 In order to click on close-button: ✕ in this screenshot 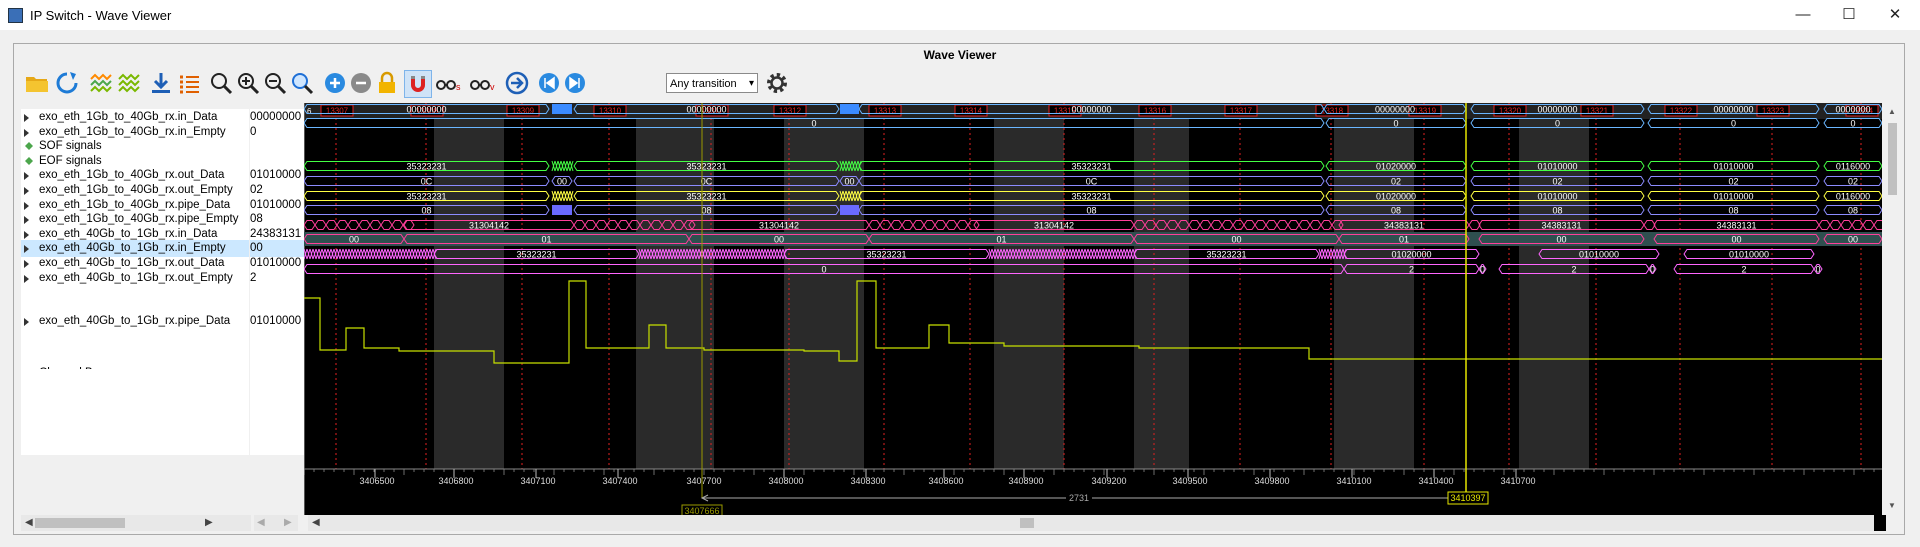, I will do `click(1895, 15)`.